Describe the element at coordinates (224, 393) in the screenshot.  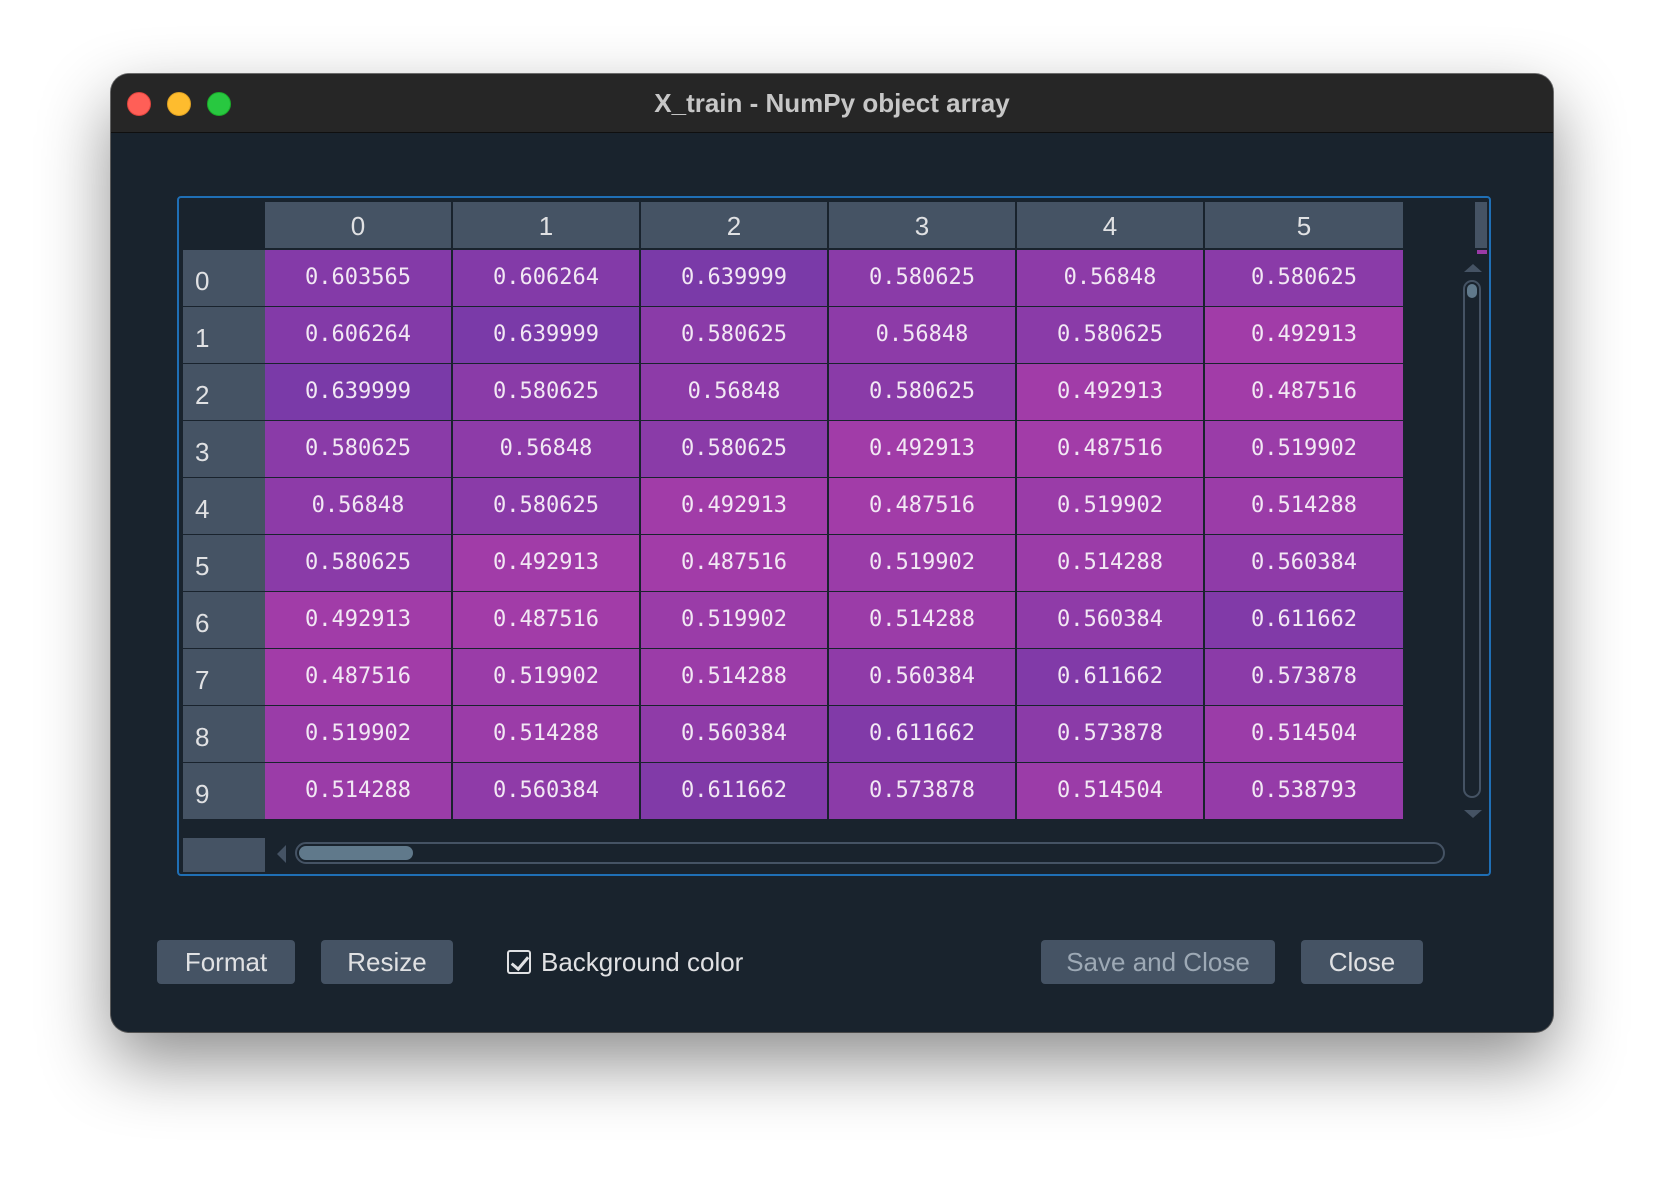
I see `row-header: 2` at that location.